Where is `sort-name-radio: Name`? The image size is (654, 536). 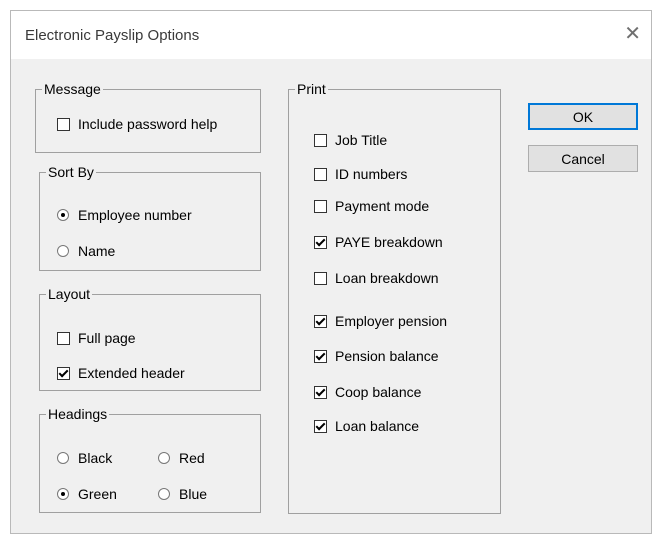
sort-name-radio: Name is located at coordinates (86, 251).